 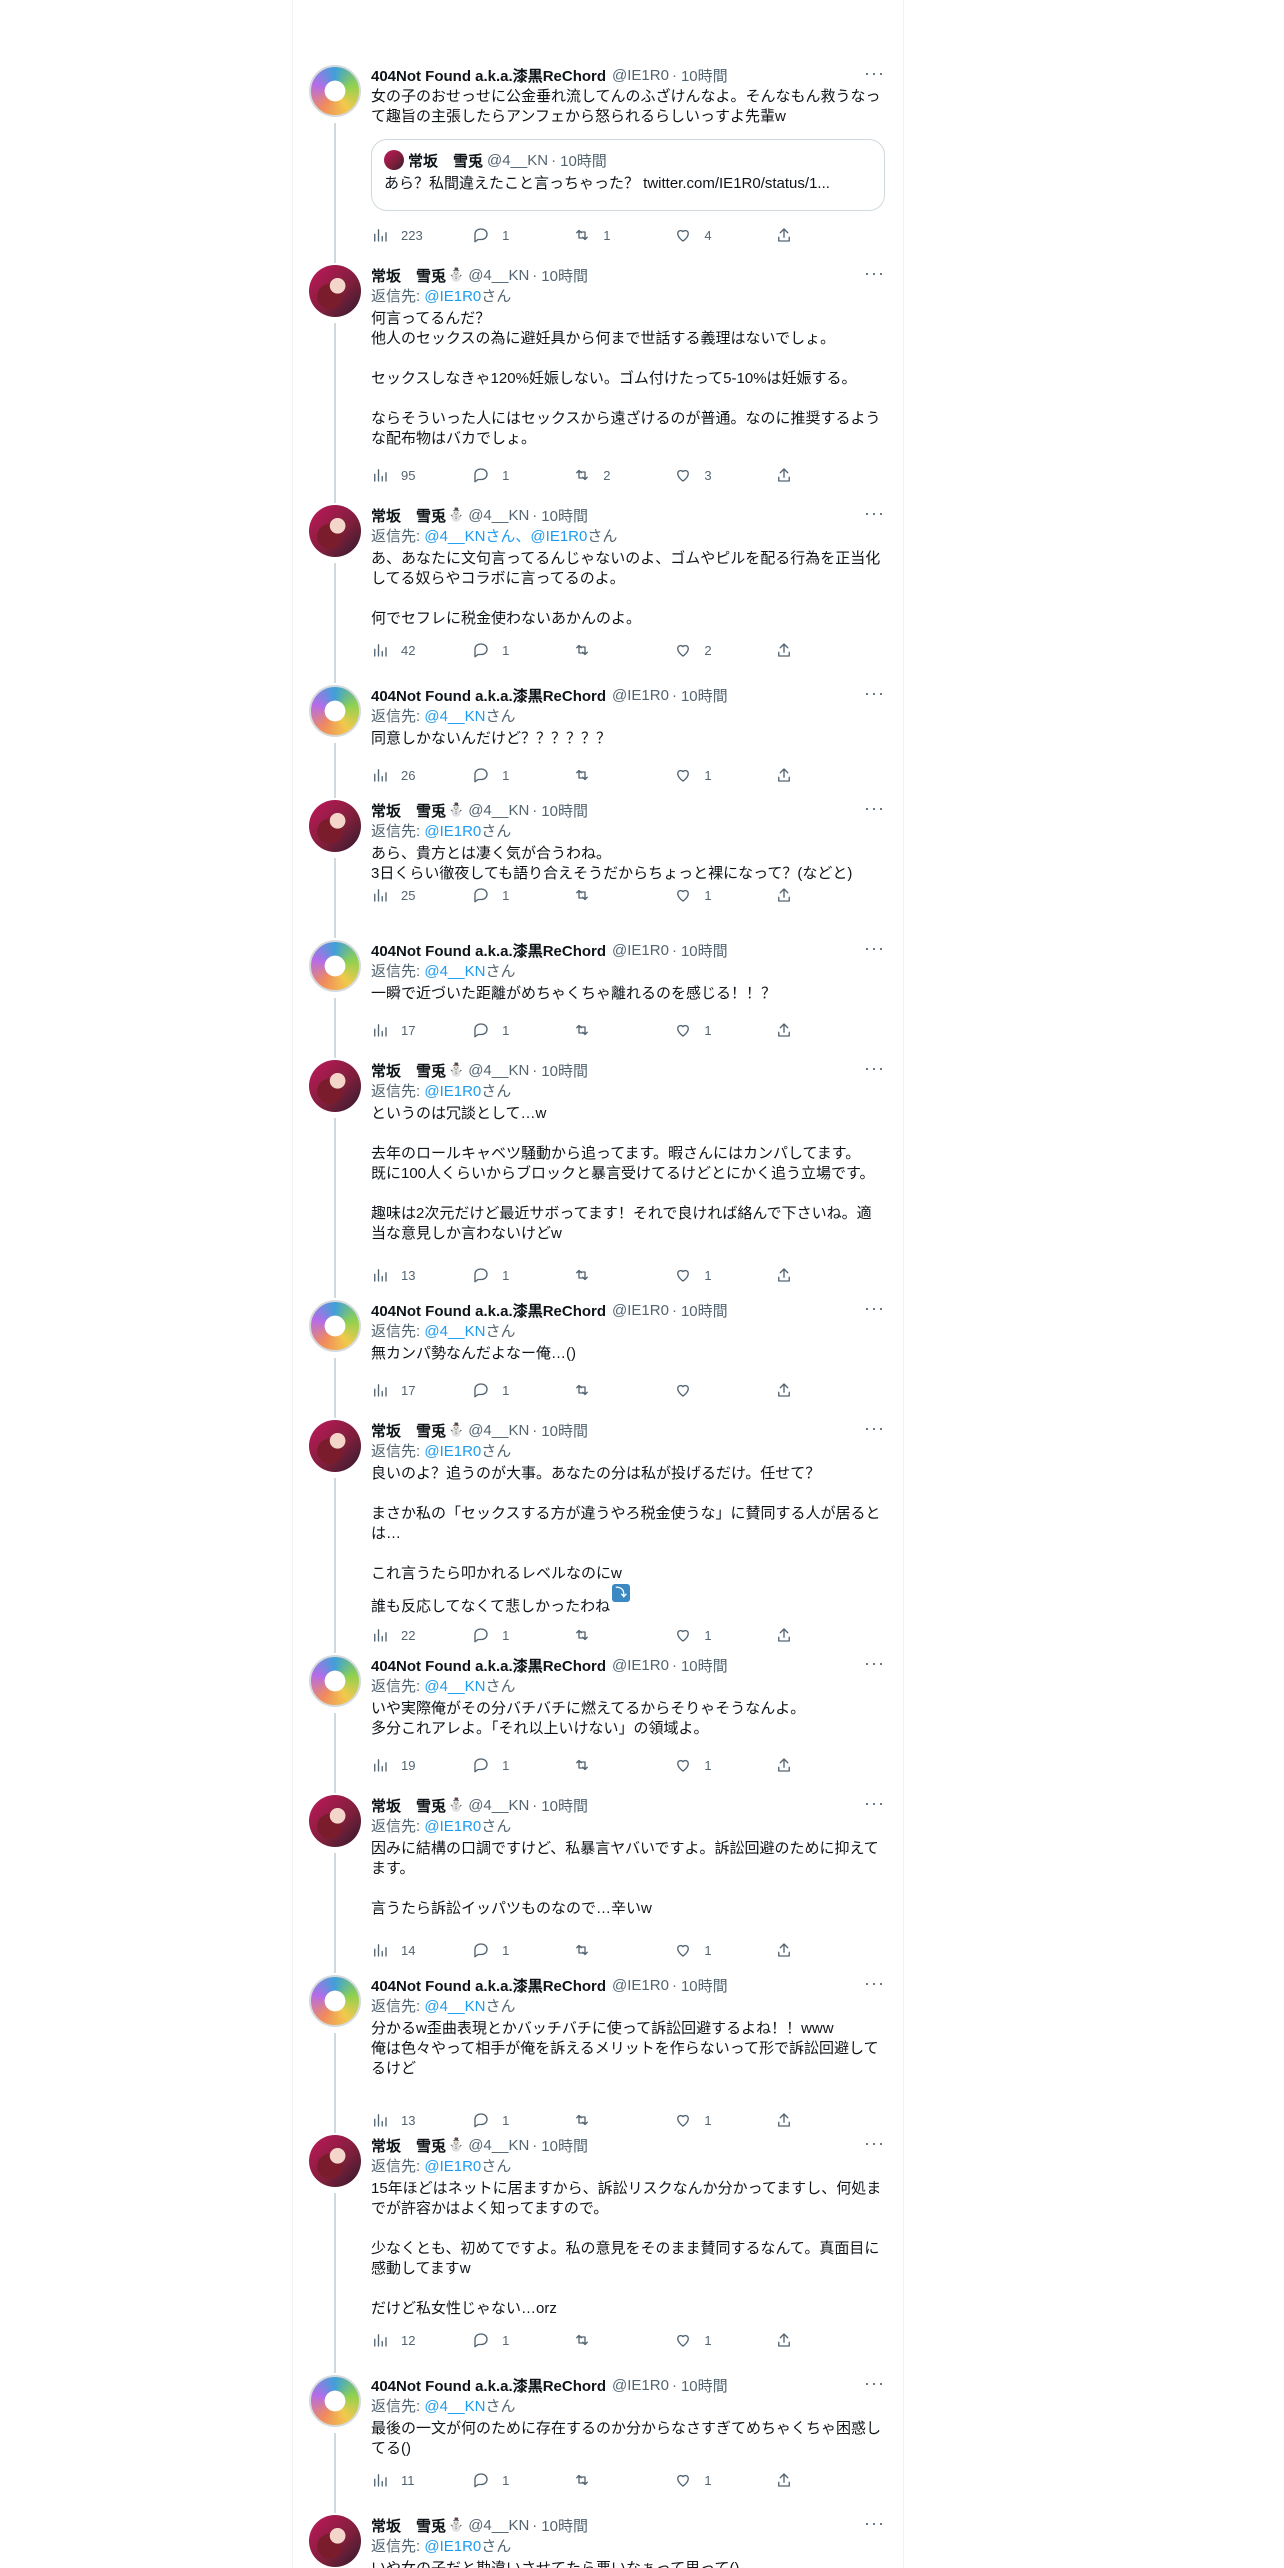 I want to click on mention-link: @4__KNさん、@IE1R0, so click(x=505, y=536).